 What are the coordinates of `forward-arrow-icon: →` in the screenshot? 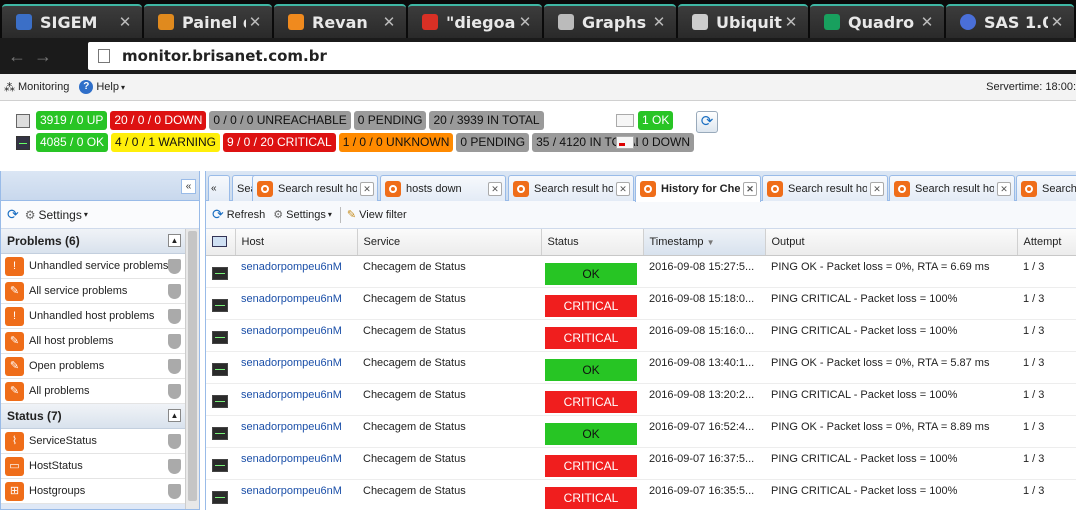 It's located at (43, 56).